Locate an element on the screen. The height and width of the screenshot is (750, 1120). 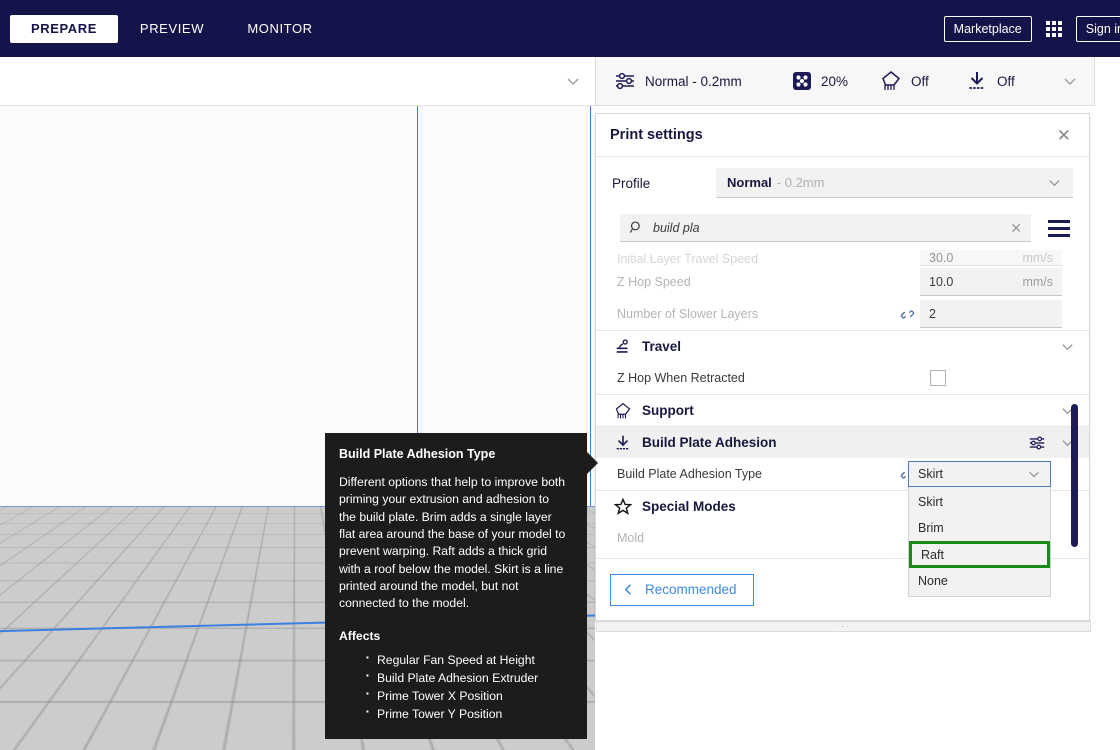
tune-settings-icon is located at coordinates (1037, 443).